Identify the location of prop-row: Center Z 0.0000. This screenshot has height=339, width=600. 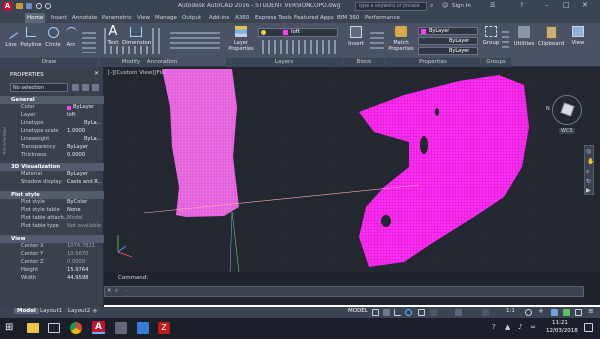
(52, 263).